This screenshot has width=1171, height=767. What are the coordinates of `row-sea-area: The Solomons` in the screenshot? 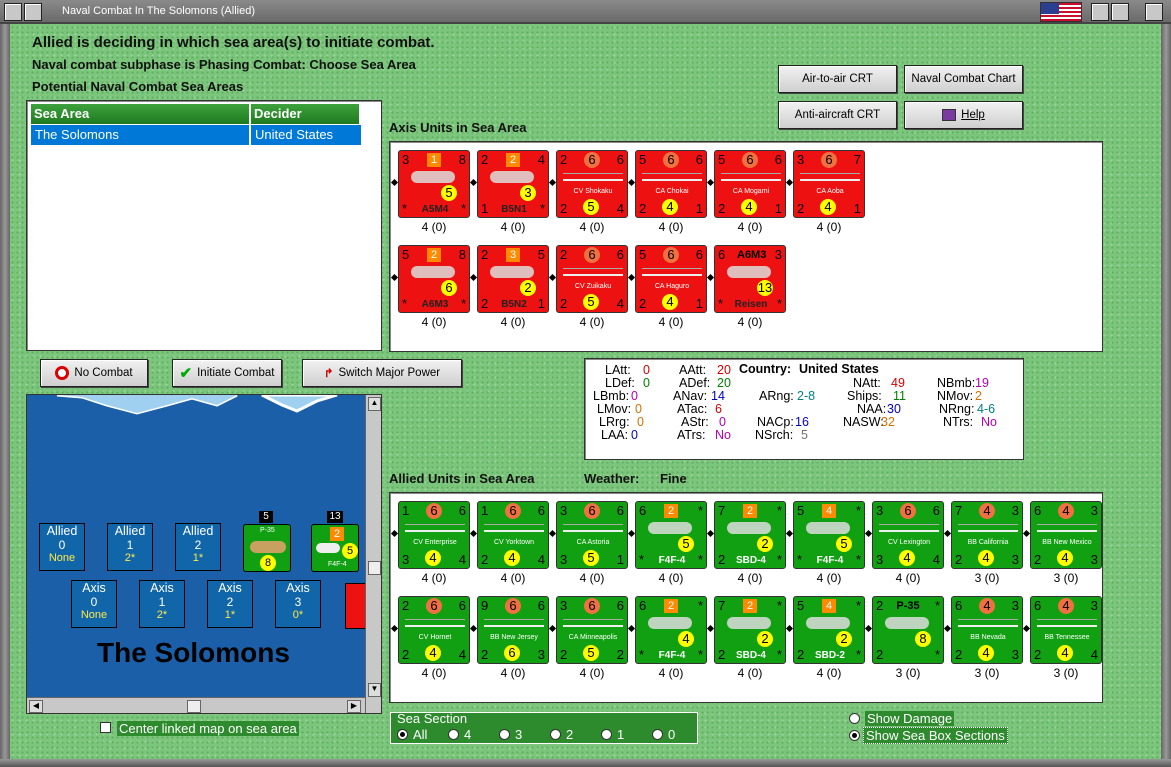 It's located at (140, 135).